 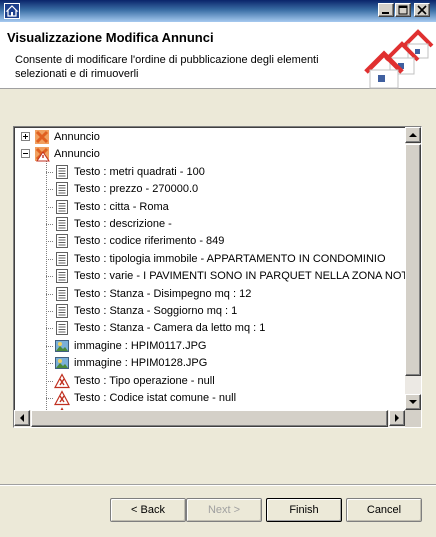 What do you see at coordinates (42, 154) in the screenshot?
I see `warning-x-icon` at bounding box center [42, 154].